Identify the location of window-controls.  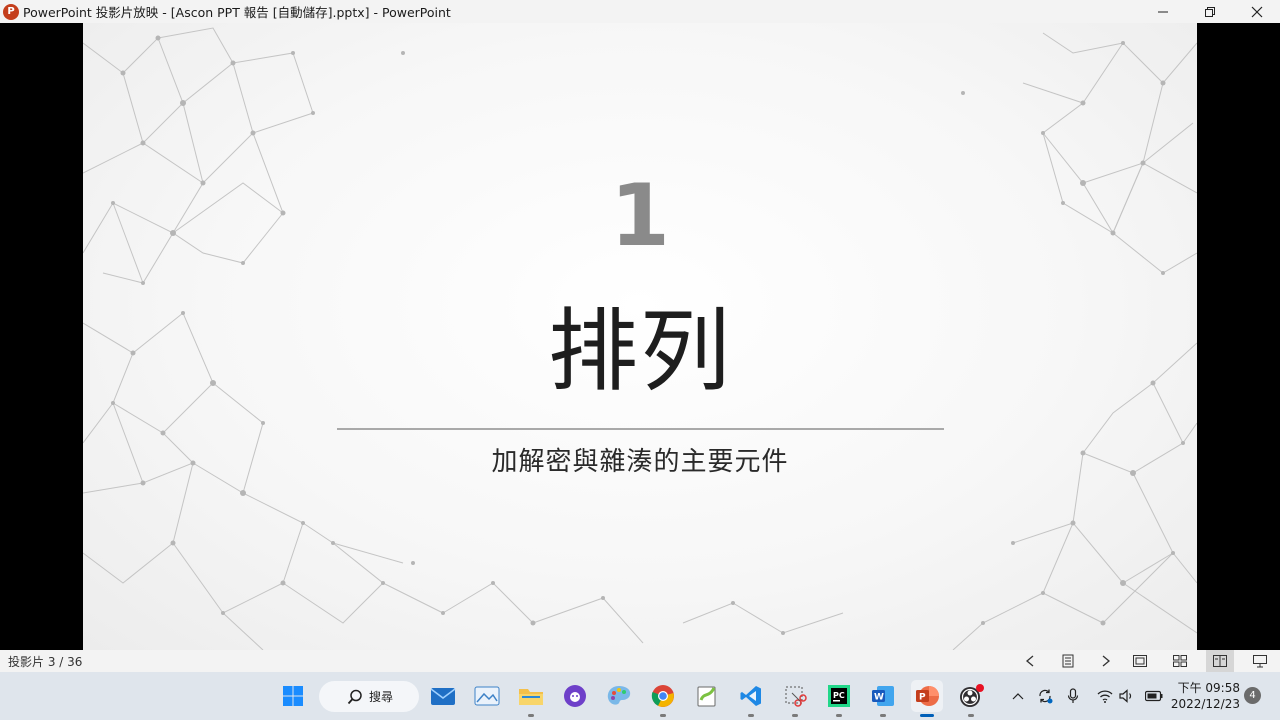
(1209, 11).